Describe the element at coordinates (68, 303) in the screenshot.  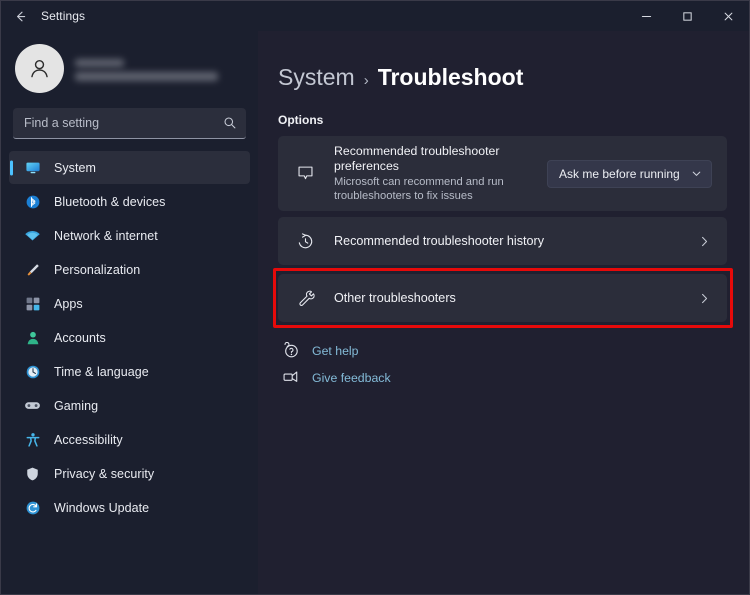
I see `sidebar-item-label: Apps` at that location.